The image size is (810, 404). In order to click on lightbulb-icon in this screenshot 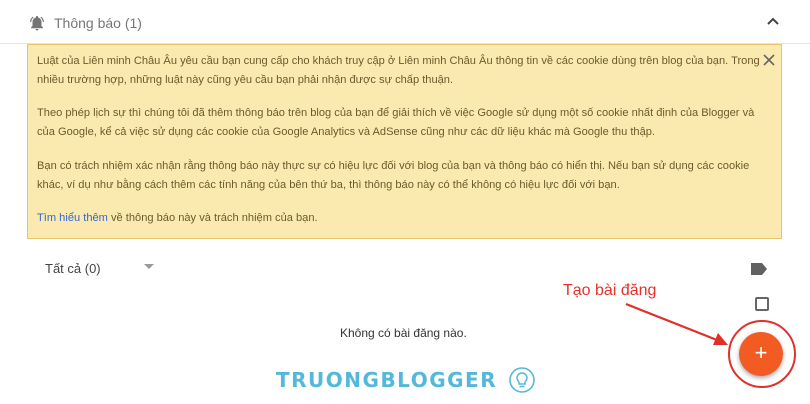, I will do `click(522, 380)`.